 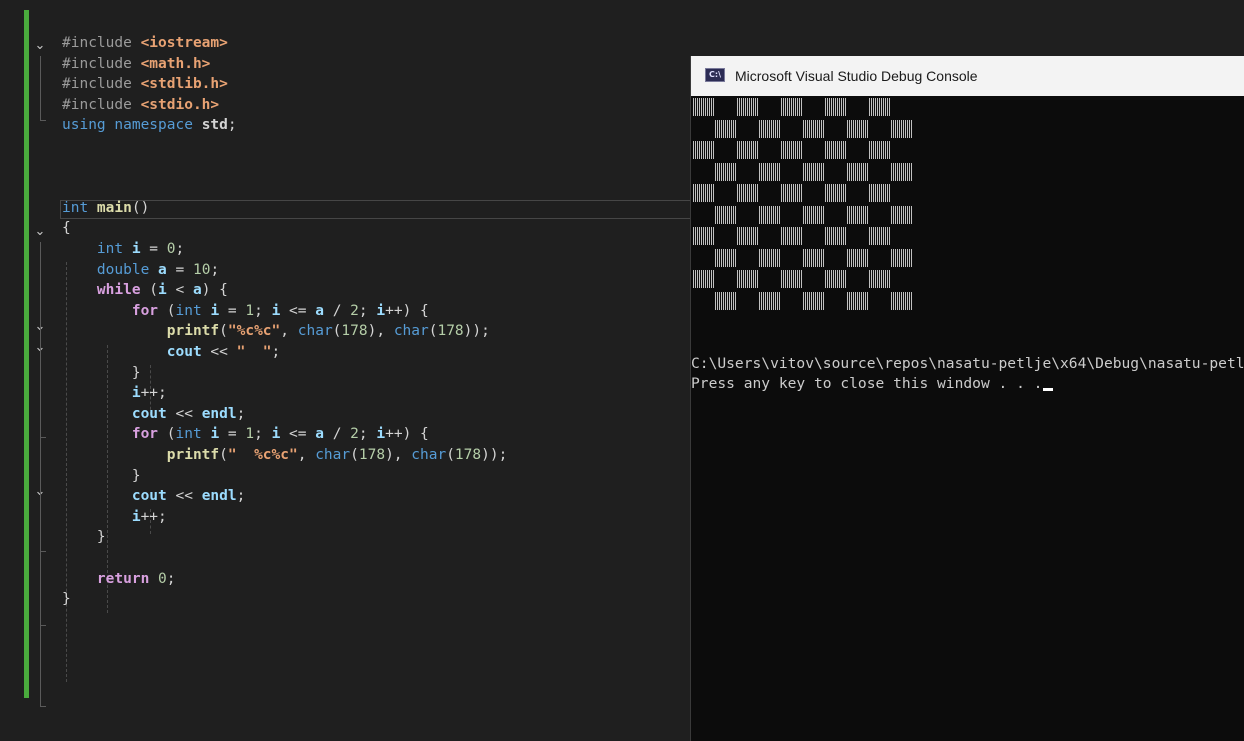 What do you see at coordinates (193, 455) in the screenshot?
I see `code-token: printf` at bounding box center [193, 455].